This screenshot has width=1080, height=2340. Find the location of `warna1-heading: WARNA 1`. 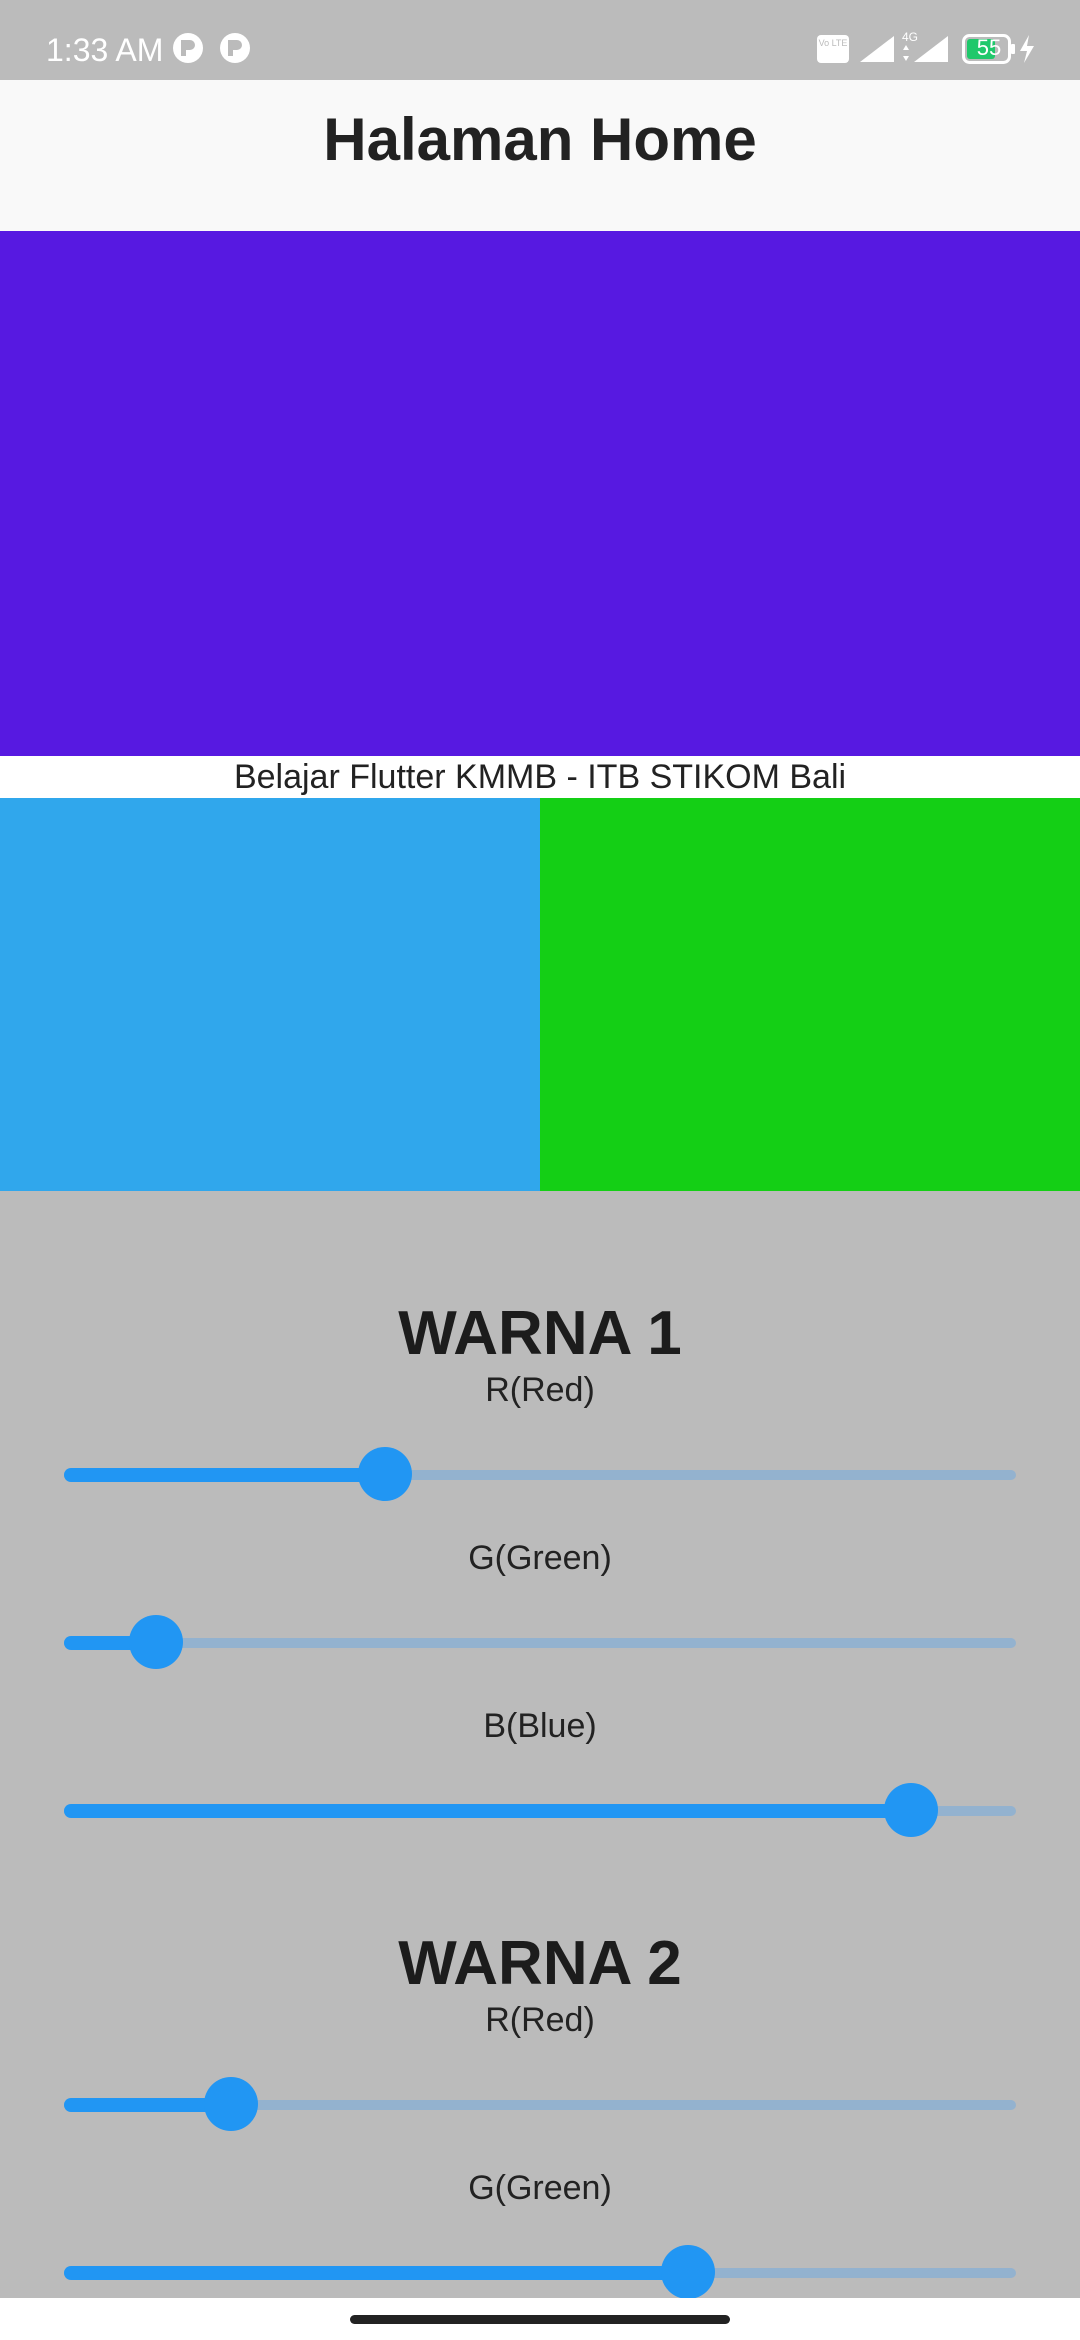

warna1-heading: WARNA 1 is located at coordinates (540, 1333).